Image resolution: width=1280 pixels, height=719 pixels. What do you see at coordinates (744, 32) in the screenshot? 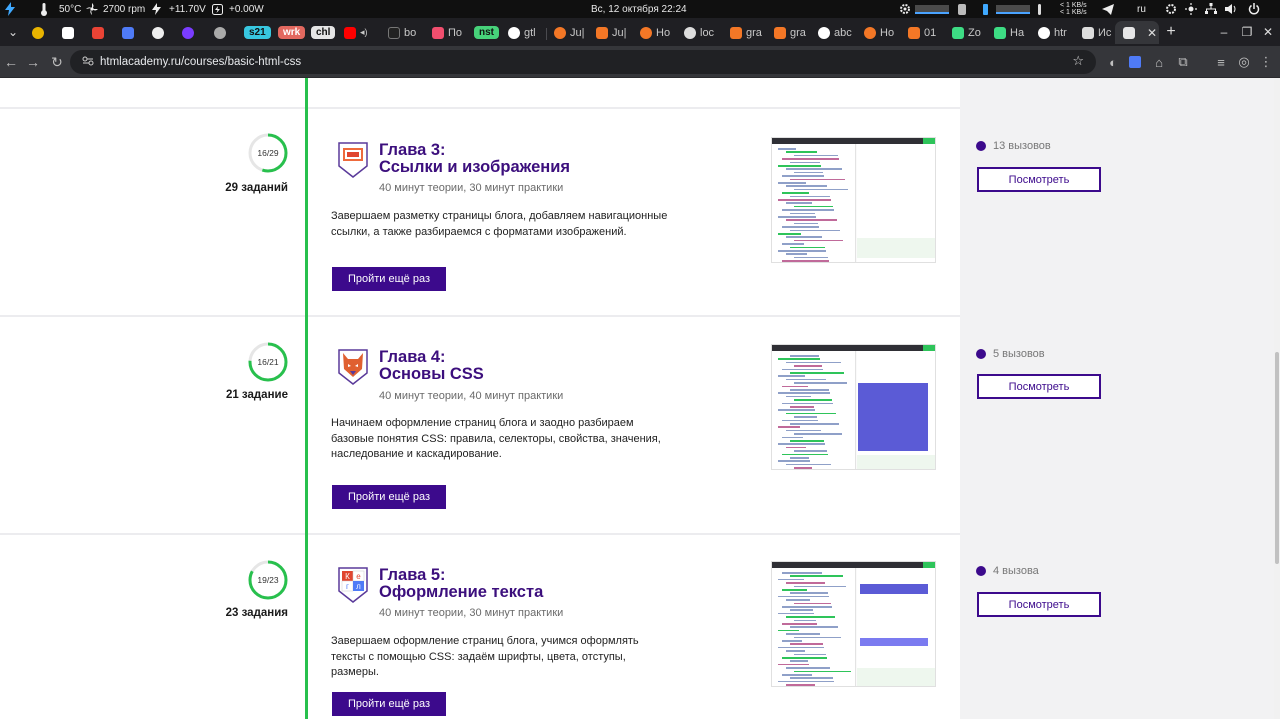
I see `tab-gra-1: gra` at bounding box center [744, 32].